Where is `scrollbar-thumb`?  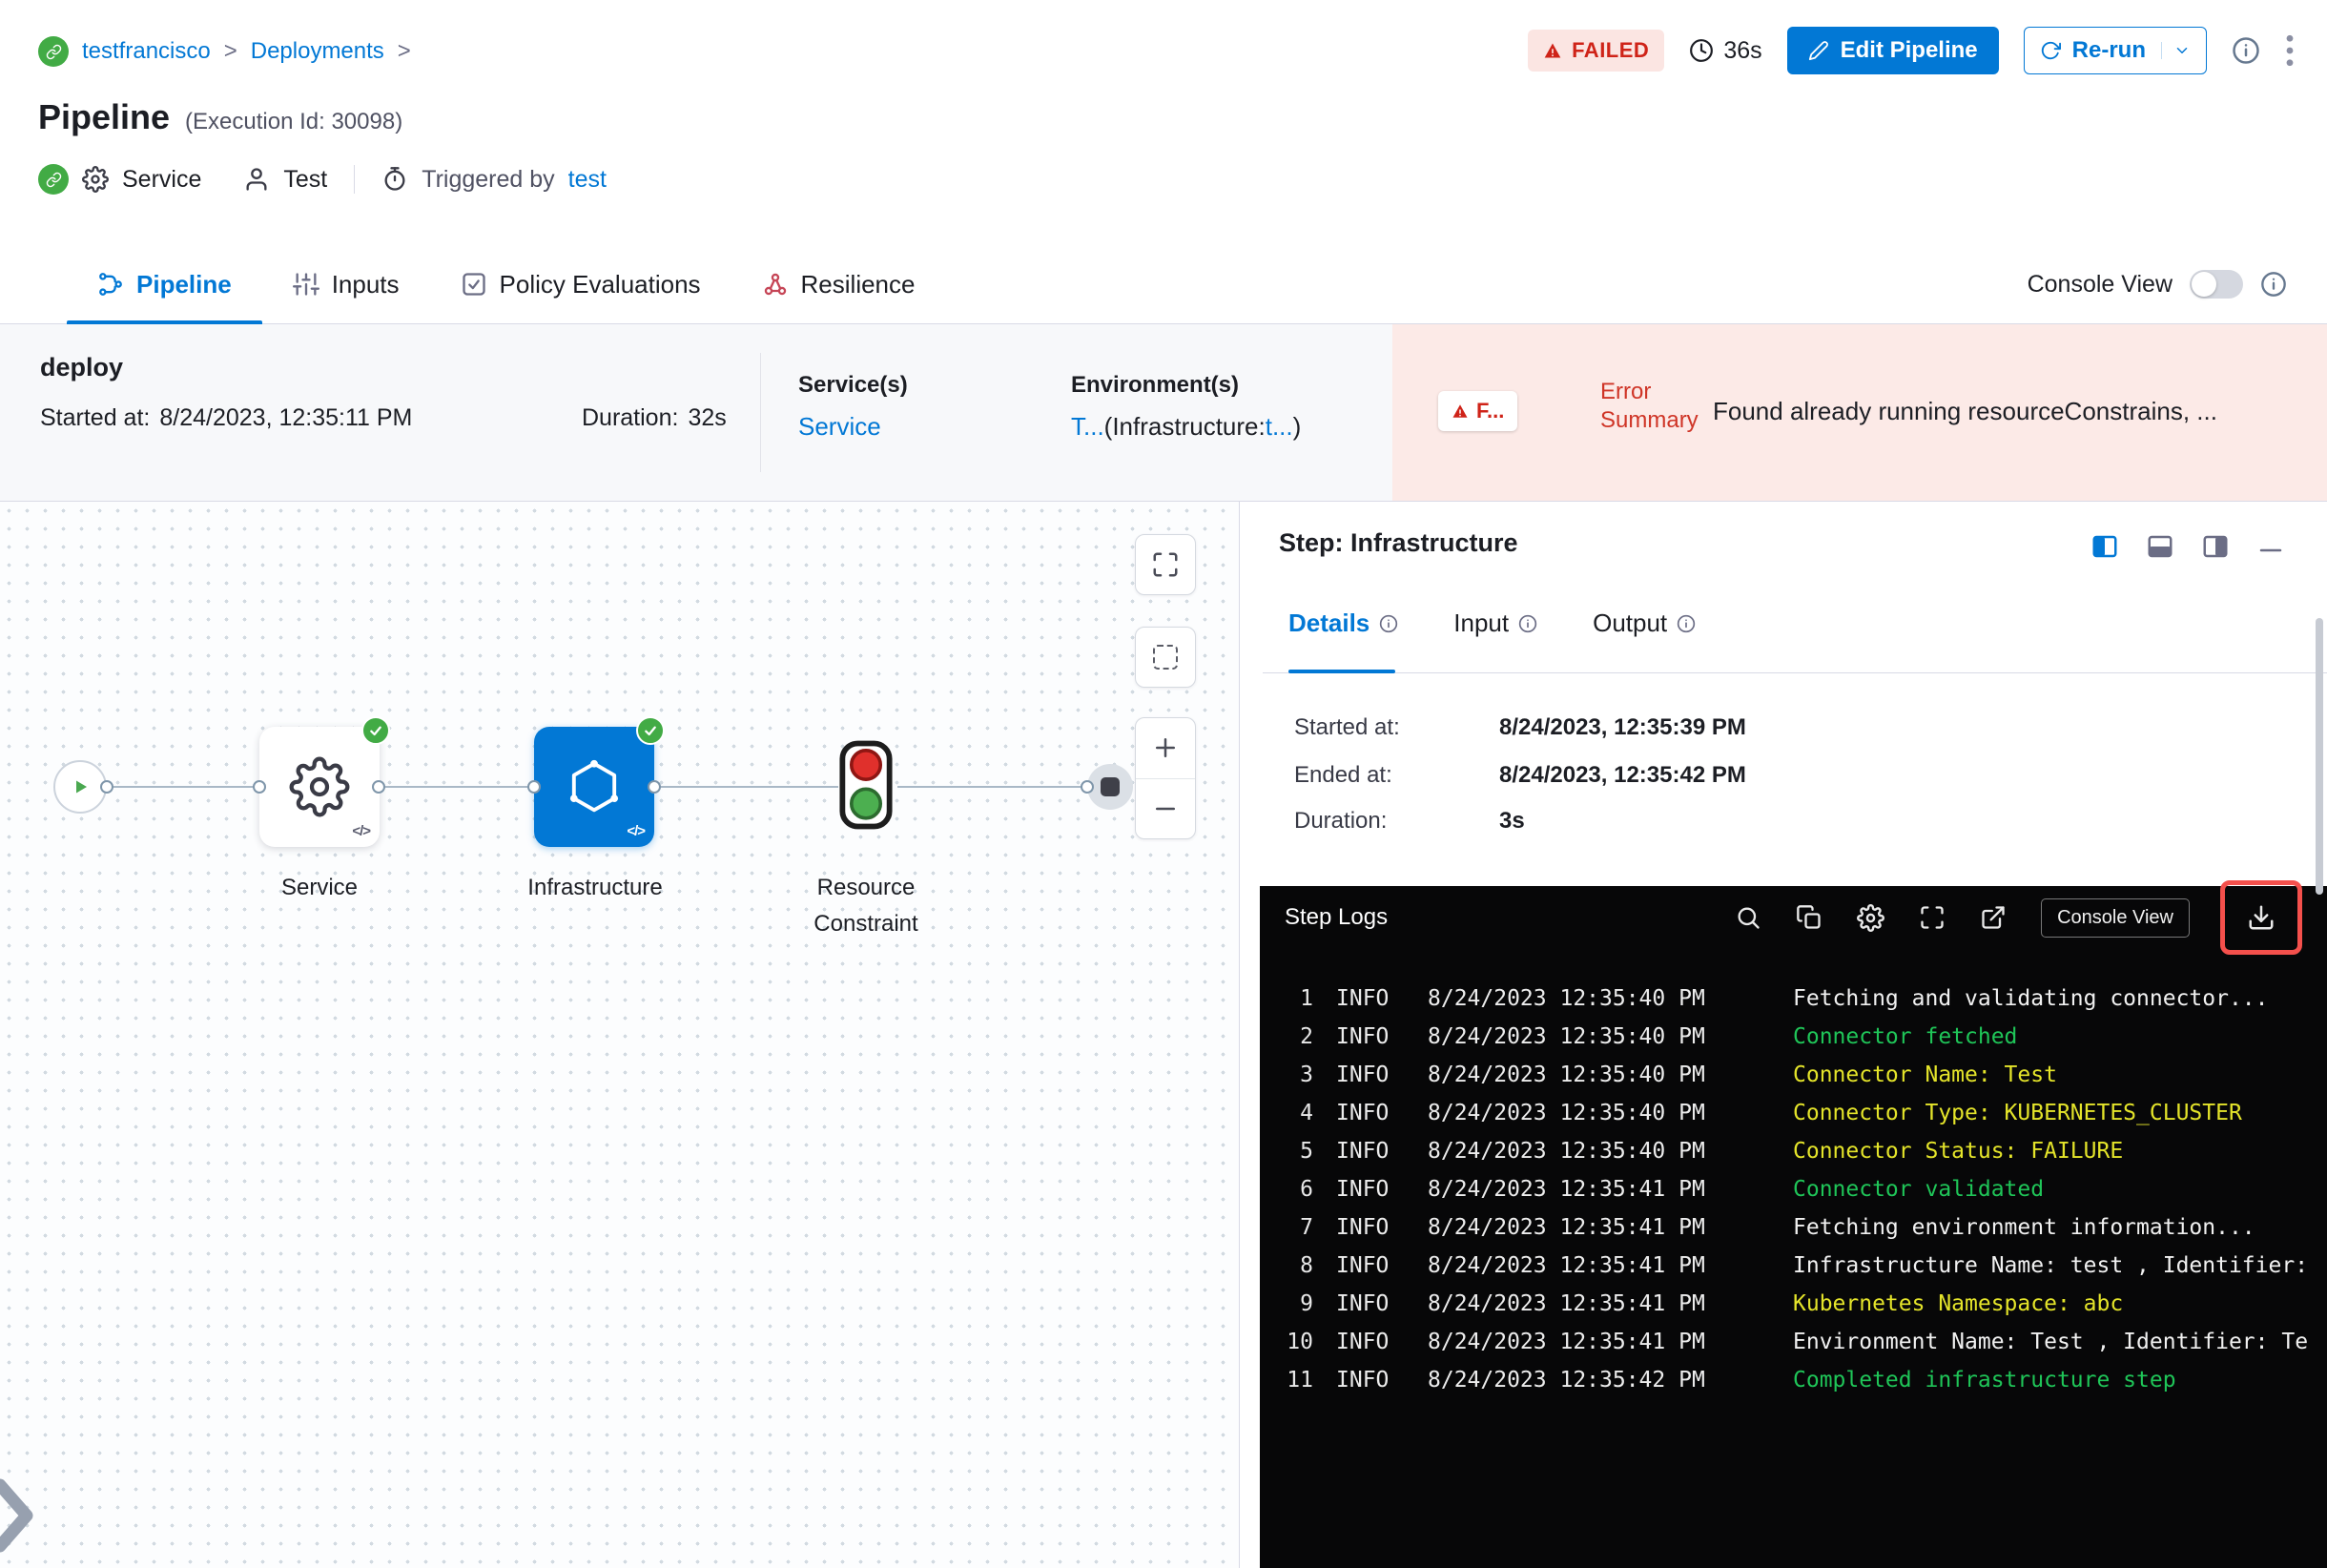 scrollbar-thumb is located at coordinates (2319, 757).